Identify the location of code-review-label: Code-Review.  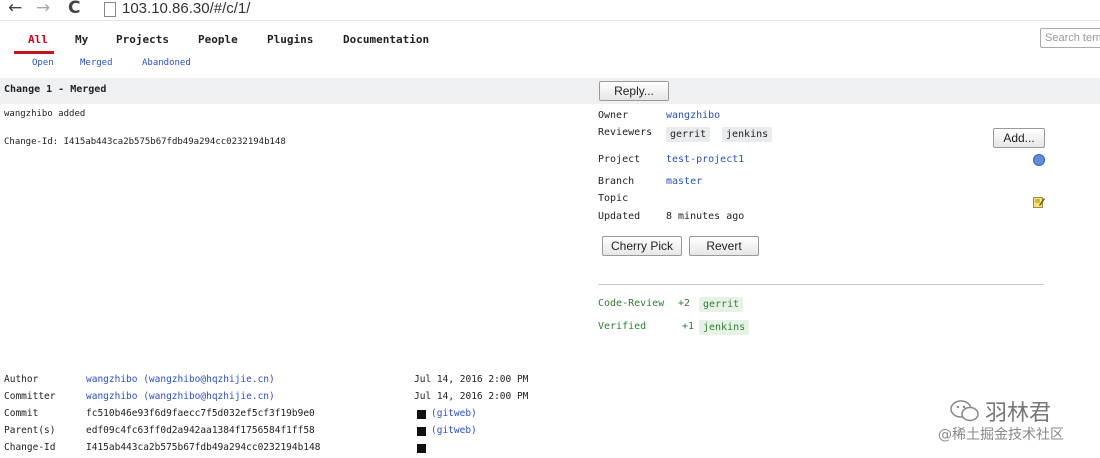
(631, 303).